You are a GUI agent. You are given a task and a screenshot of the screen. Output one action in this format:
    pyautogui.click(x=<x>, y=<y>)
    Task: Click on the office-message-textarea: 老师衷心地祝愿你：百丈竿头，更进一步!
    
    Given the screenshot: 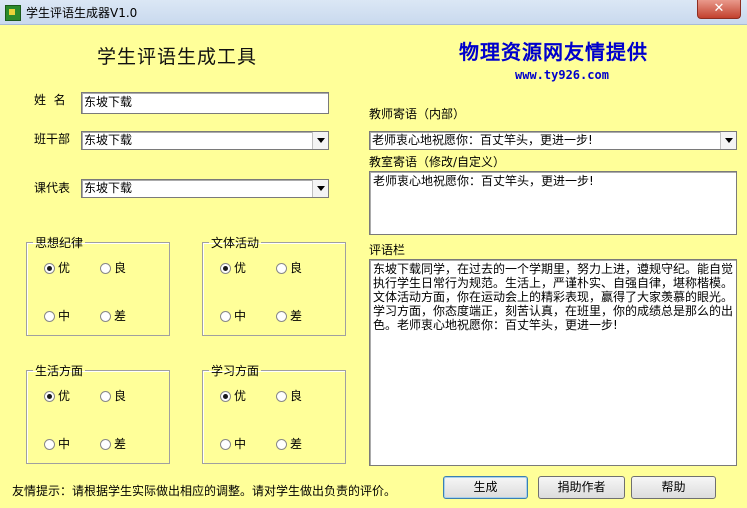 What is the action you would take?
    pyautogui.click(x=553, y=203)
    